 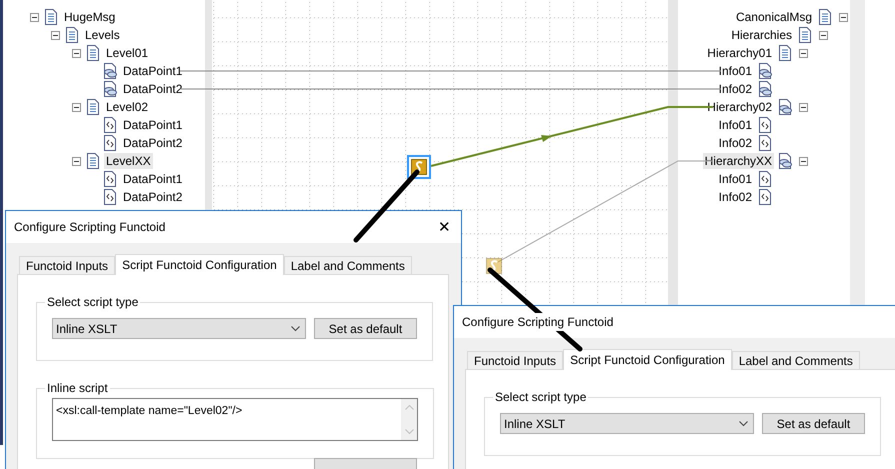 I want to click on tree-node-label: Hierarchy01, so click(x=739, y=53).